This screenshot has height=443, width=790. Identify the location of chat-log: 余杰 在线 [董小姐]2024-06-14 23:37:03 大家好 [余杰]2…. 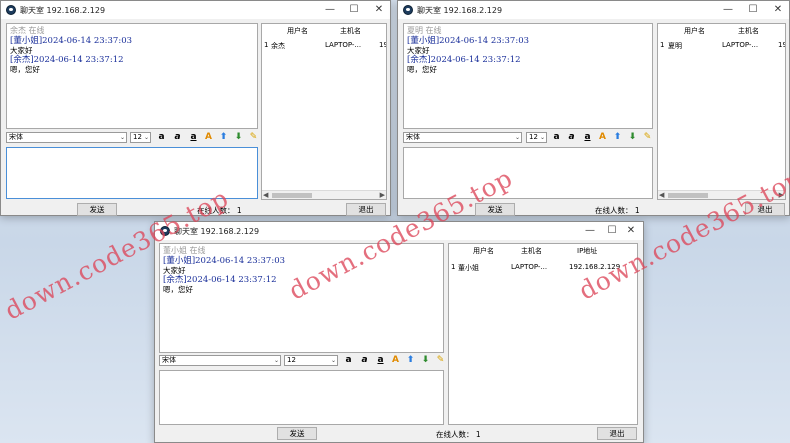
(132, 76).